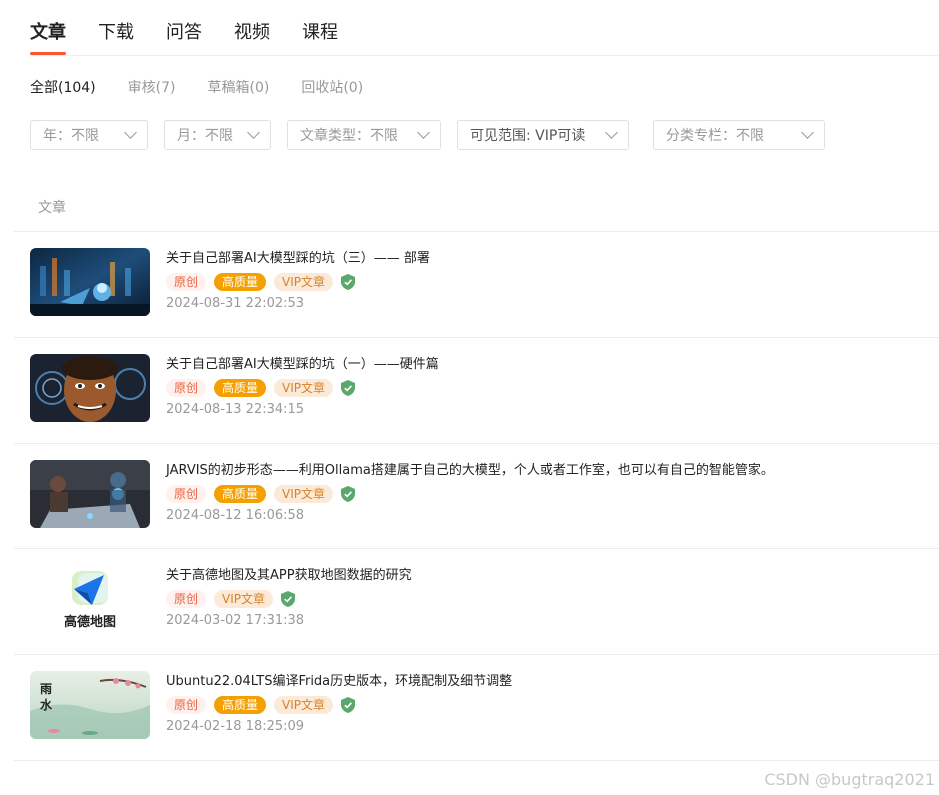 This screenshot has height=795, width=939. What do you see at coordinates (205, 136) in the screenshot?
I see `month-filter-label: 月：不限` at bounding box center [205, 136].